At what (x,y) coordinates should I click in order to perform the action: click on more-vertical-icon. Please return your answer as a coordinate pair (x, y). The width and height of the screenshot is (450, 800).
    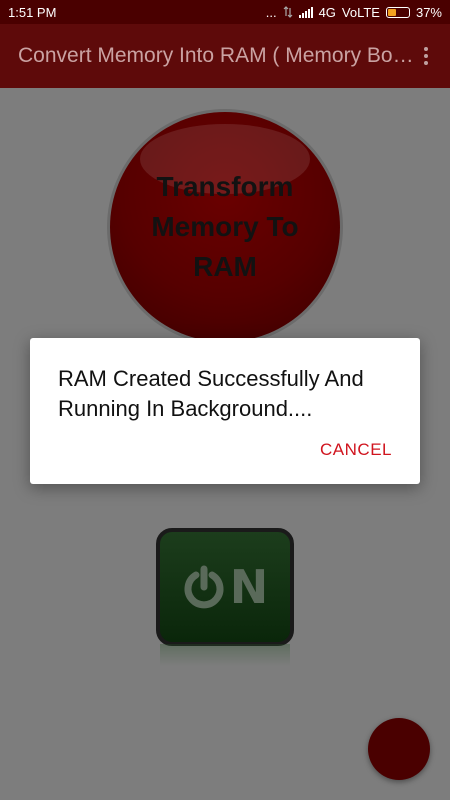
    Looking at the image, I should click on (426, 56).